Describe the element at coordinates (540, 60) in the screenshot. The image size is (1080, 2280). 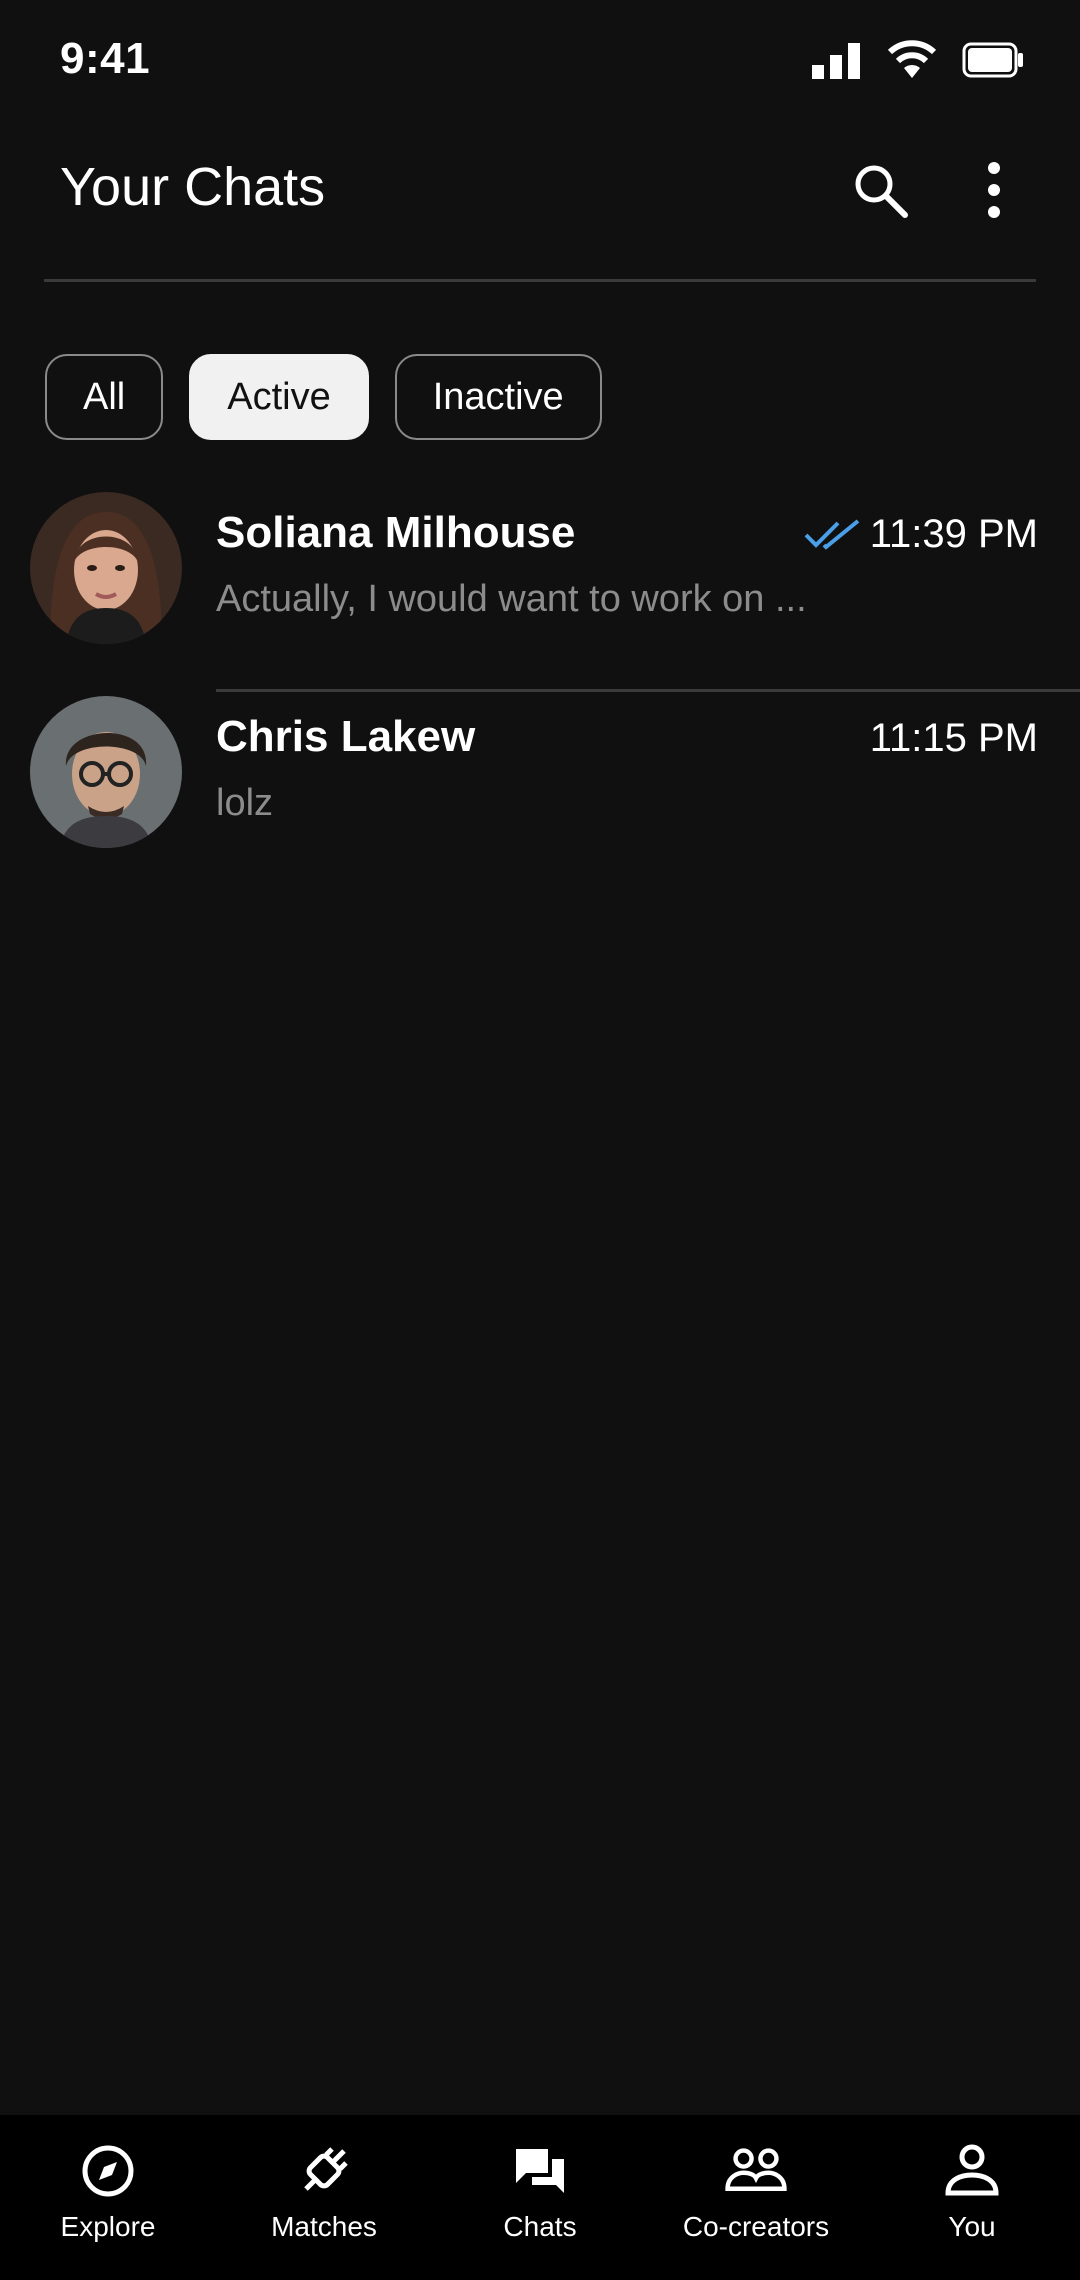
I see `status-bar: 9:41` at that location.